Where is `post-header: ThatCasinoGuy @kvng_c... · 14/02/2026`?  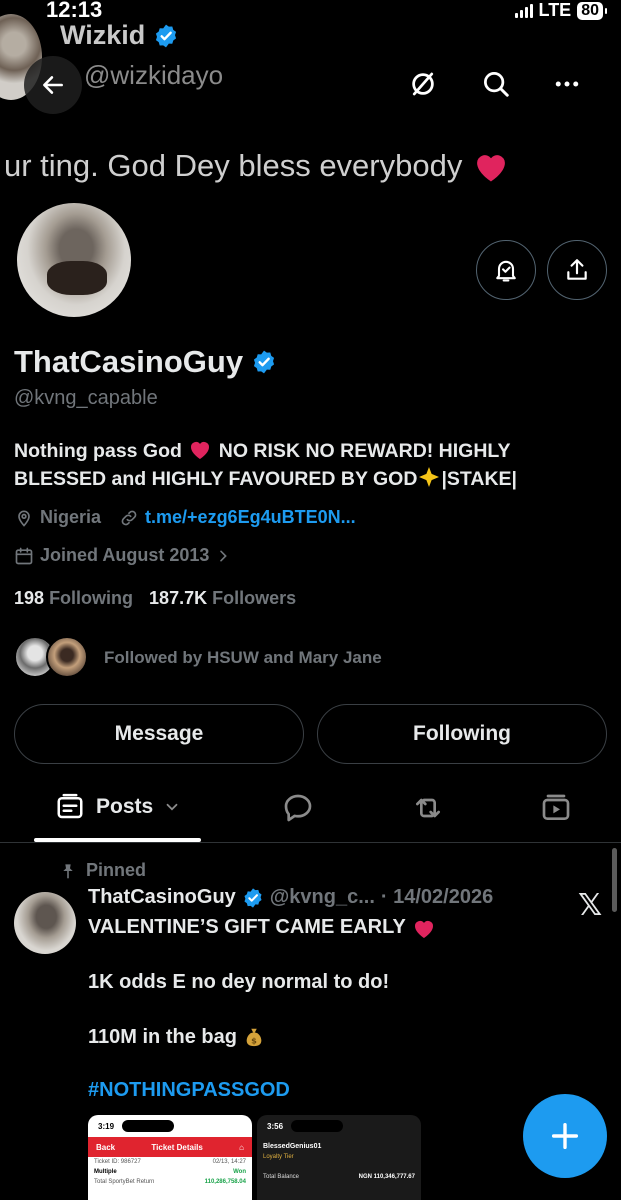 post-header: ThatCasinoGuy @kvng_c... · 14/02/2026 is located at coordinates (290, 897).